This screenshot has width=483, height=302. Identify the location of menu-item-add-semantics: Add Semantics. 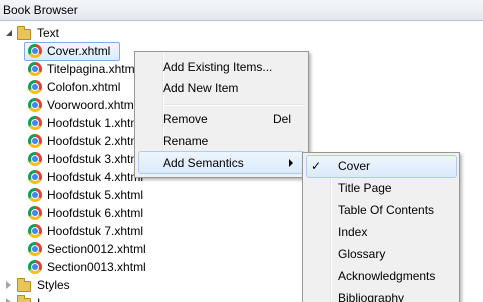
(233, 163).